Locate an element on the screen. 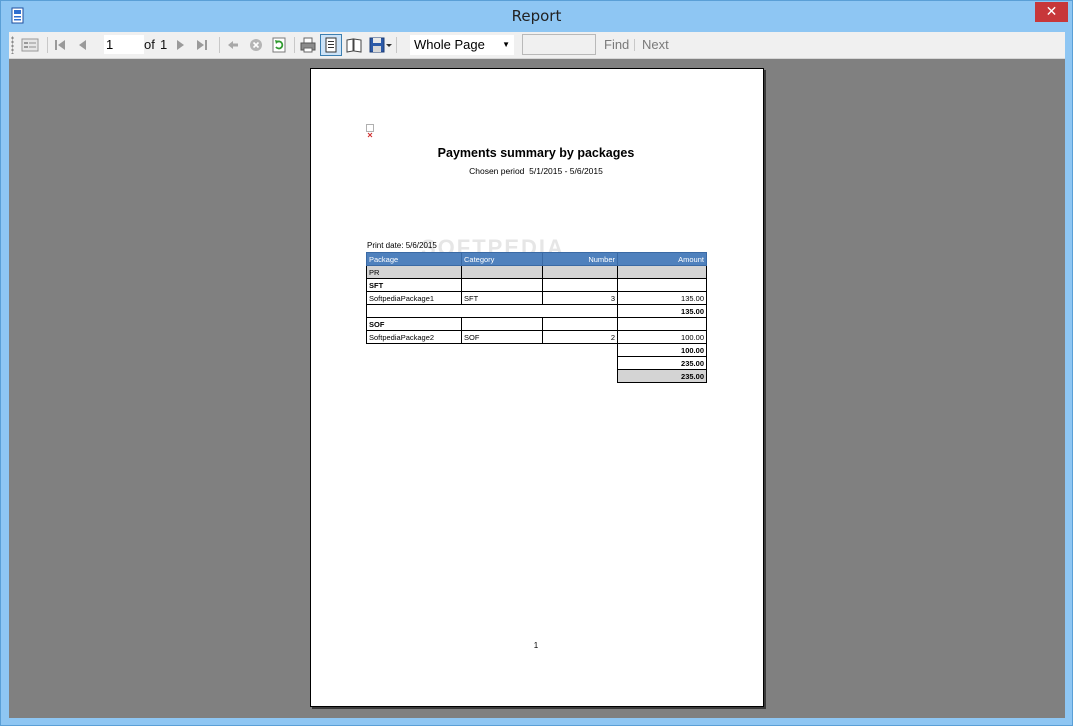 This screenshot has height=726, width=1073. period-label: Chosen period is located at coordinates (497, 171).